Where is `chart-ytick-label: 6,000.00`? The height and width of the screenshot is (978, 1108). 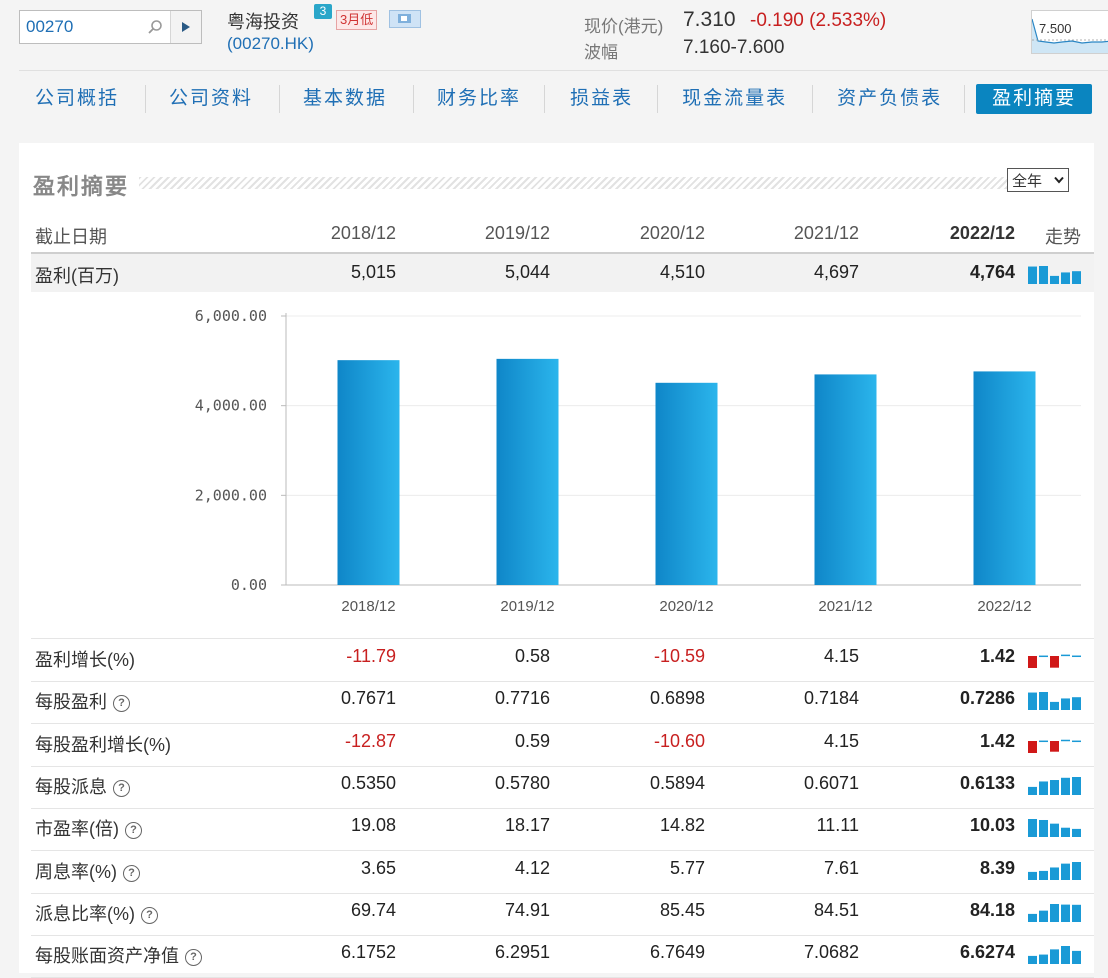 chart-ytick-label: 6,000.00 is located at coordinates (231, 316).